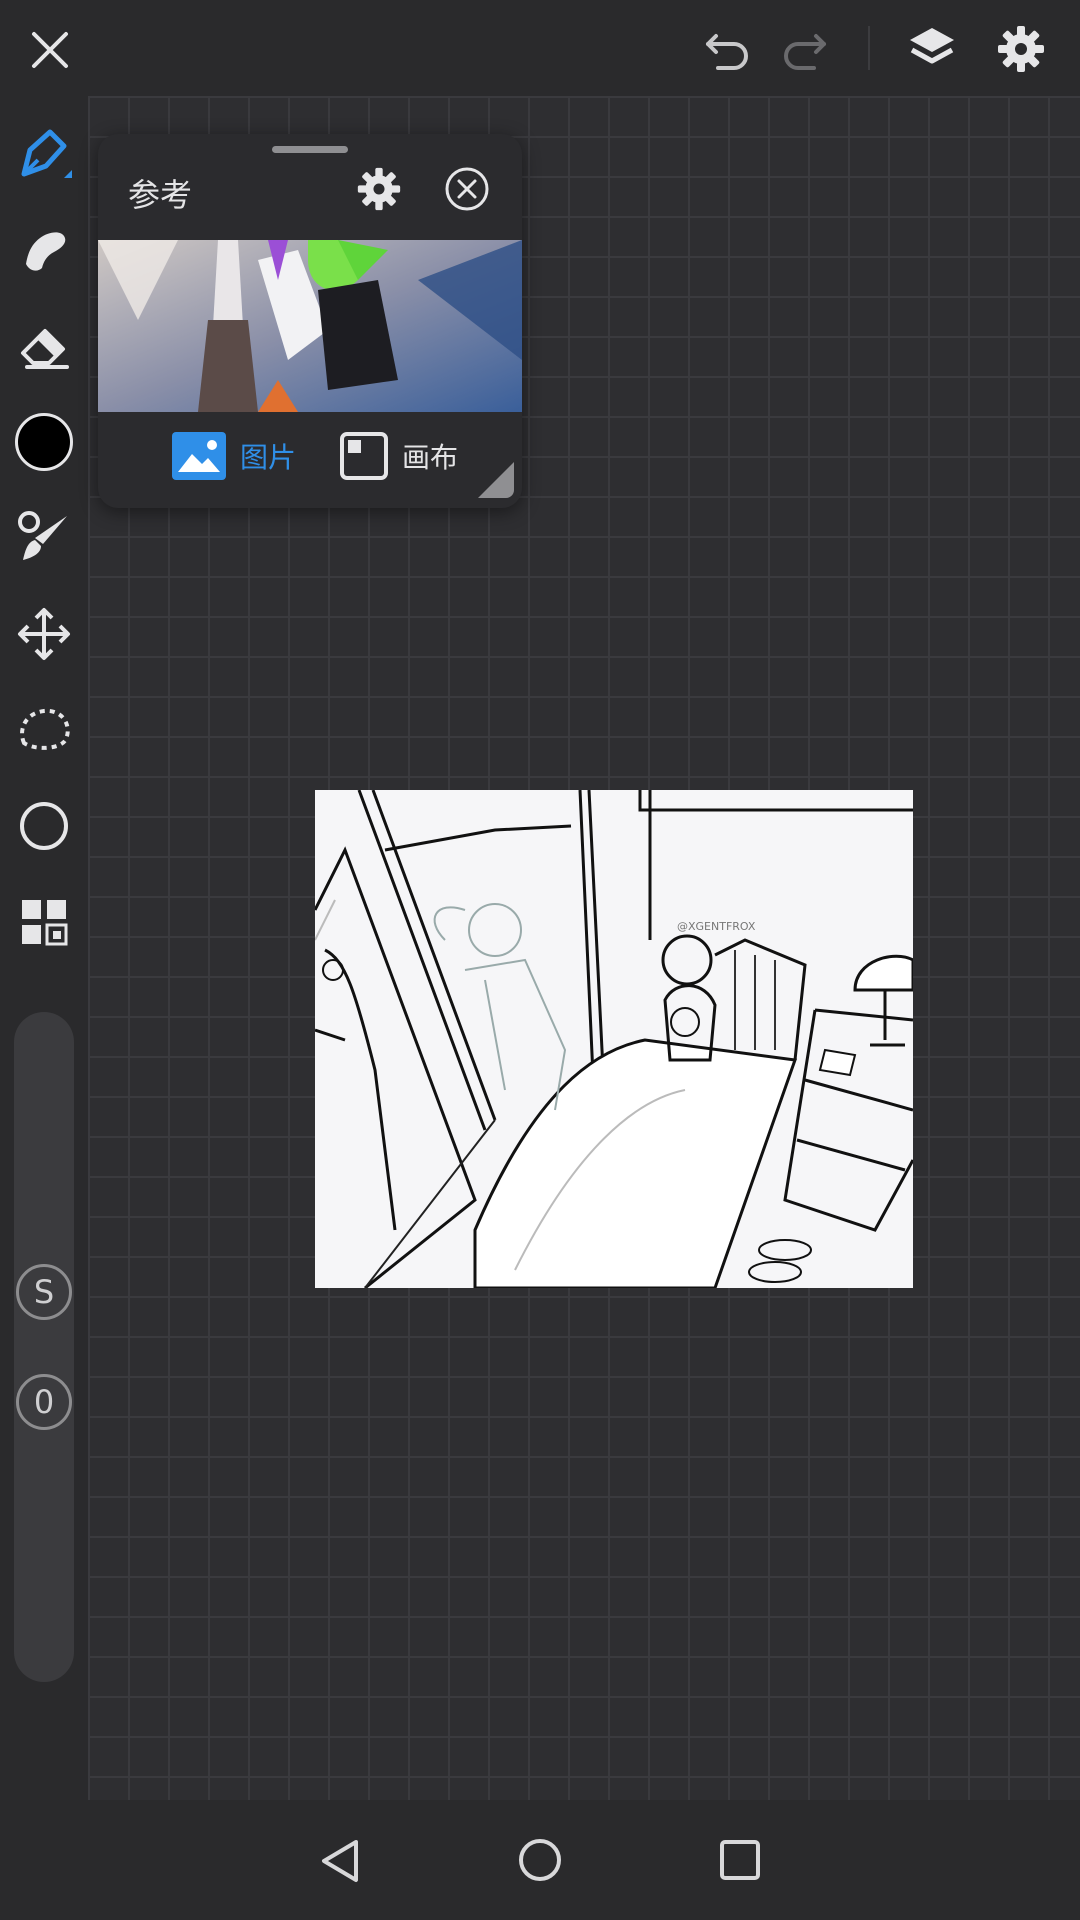 This screenshot has height=1920, width=1080. I want to click on home-icon, so click(540, 1860).